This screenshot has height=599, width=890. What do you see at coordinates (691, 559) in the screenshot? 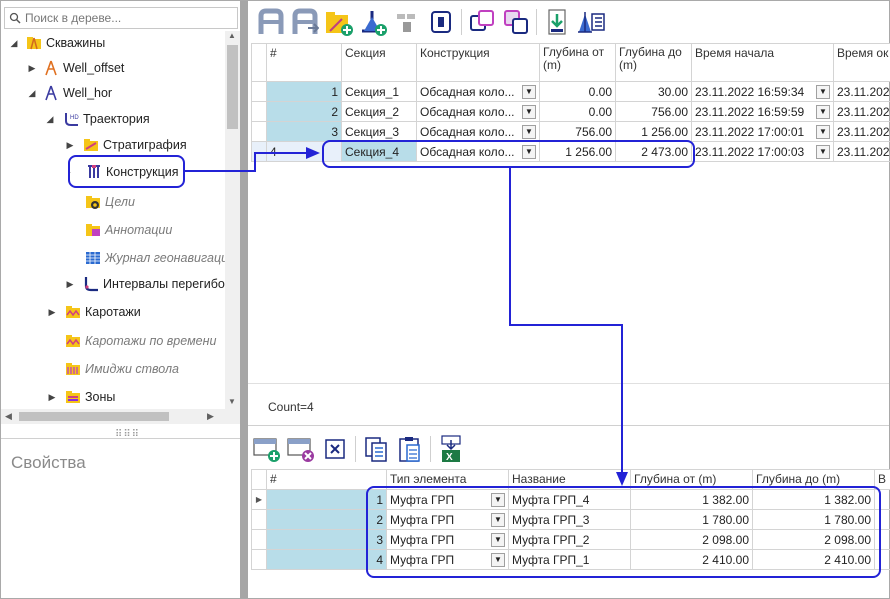
I see `depth-from-cell: 2 410.00` at bounding box center [691, 559].